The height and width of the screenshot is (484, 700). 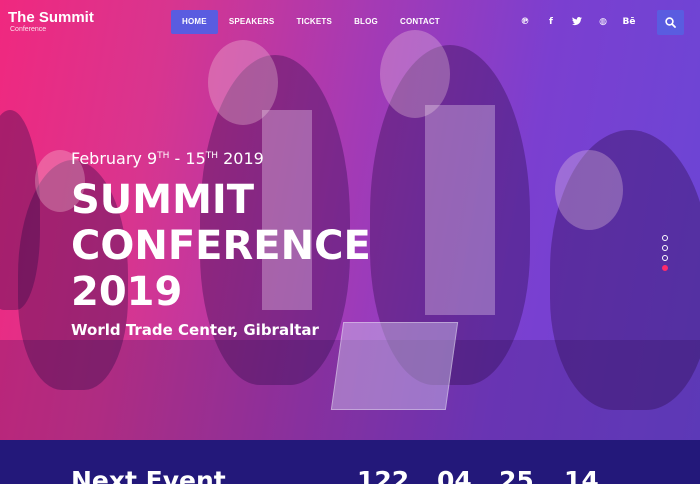 What do you see at coordinates (525, 22) in the screenshot?
I see `pinterest-icon: ℗` at bounding box center [525, 22].